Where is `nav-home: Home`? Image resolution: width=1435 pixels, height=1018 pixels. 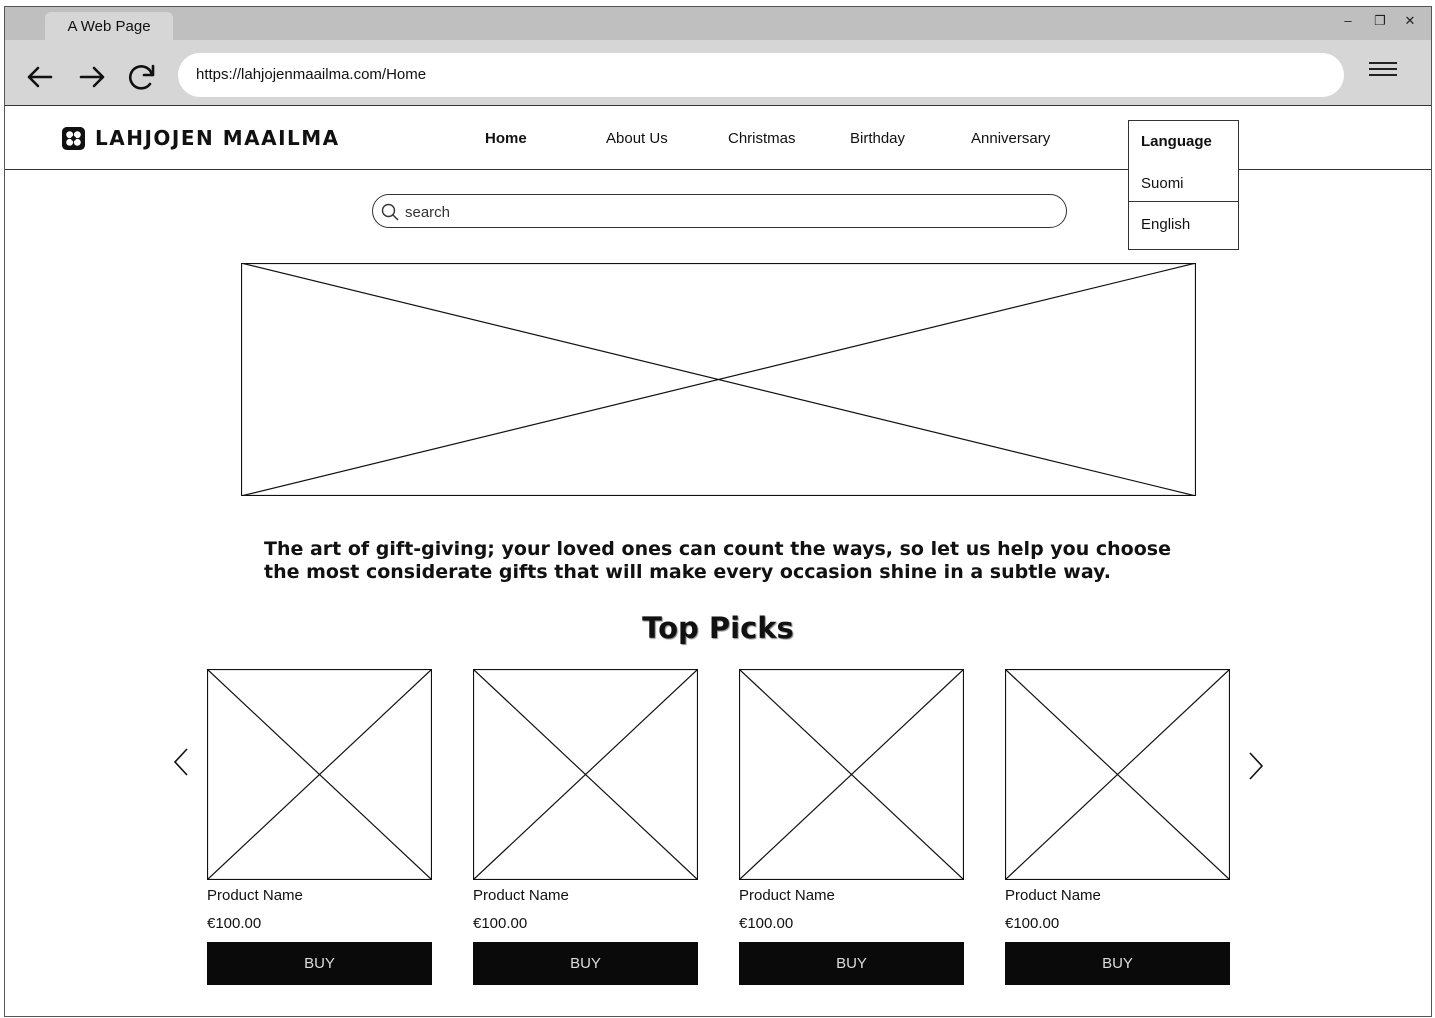
nav-home: Home is located at coordinates (506, 138).